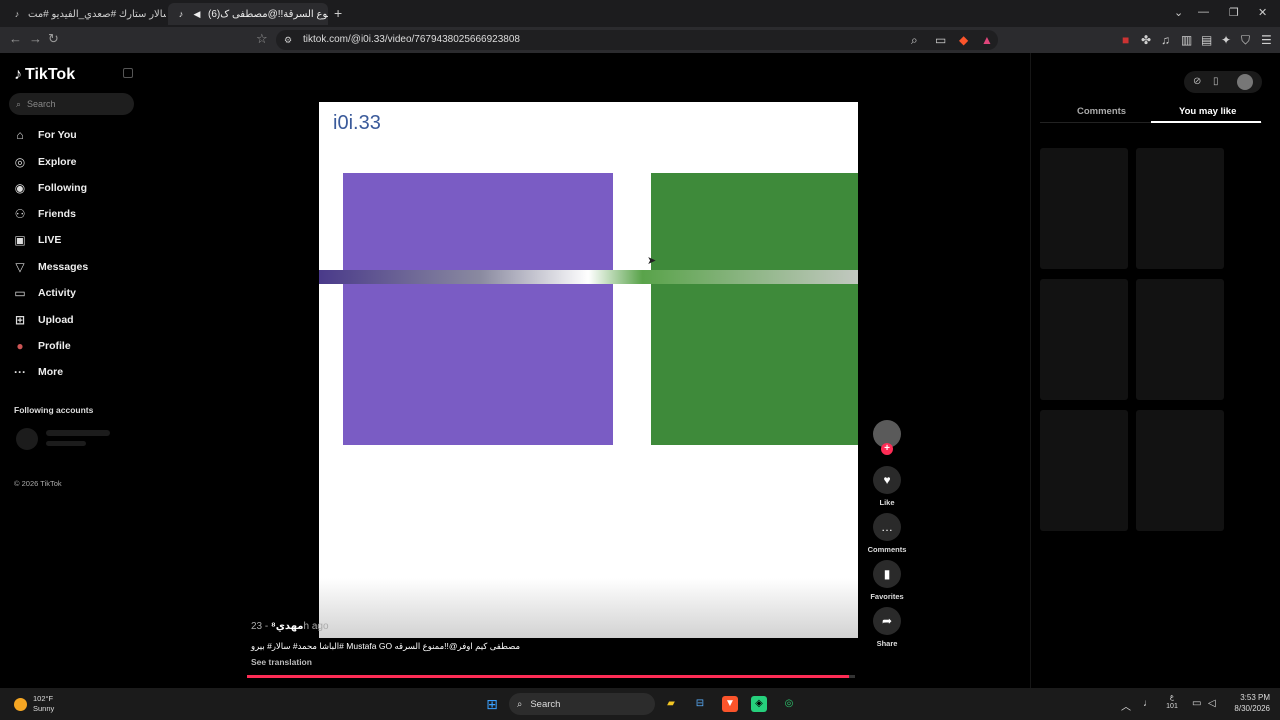  Describe the element at coordinates (15, 38) in the screenshot. I see `back-button: ←` at that location.